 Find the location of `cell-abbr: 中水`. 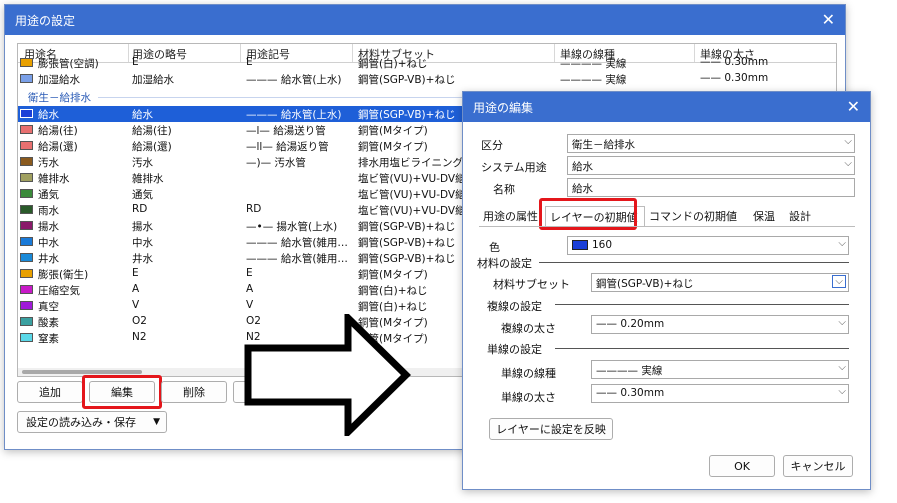

cell-abbr: 中水 is located at coordinates (142, 243).